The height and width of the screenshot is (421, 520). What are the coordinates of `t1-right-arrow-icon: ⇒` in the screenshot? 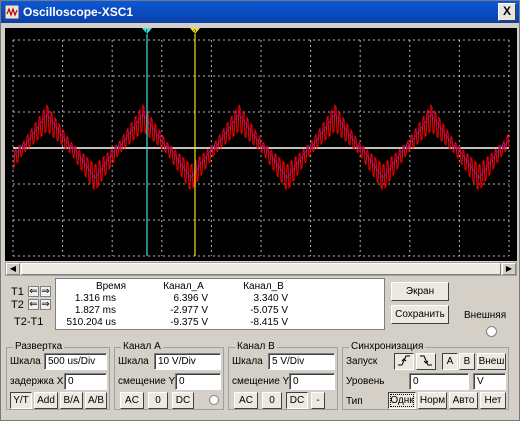 It's located at (45, 291).